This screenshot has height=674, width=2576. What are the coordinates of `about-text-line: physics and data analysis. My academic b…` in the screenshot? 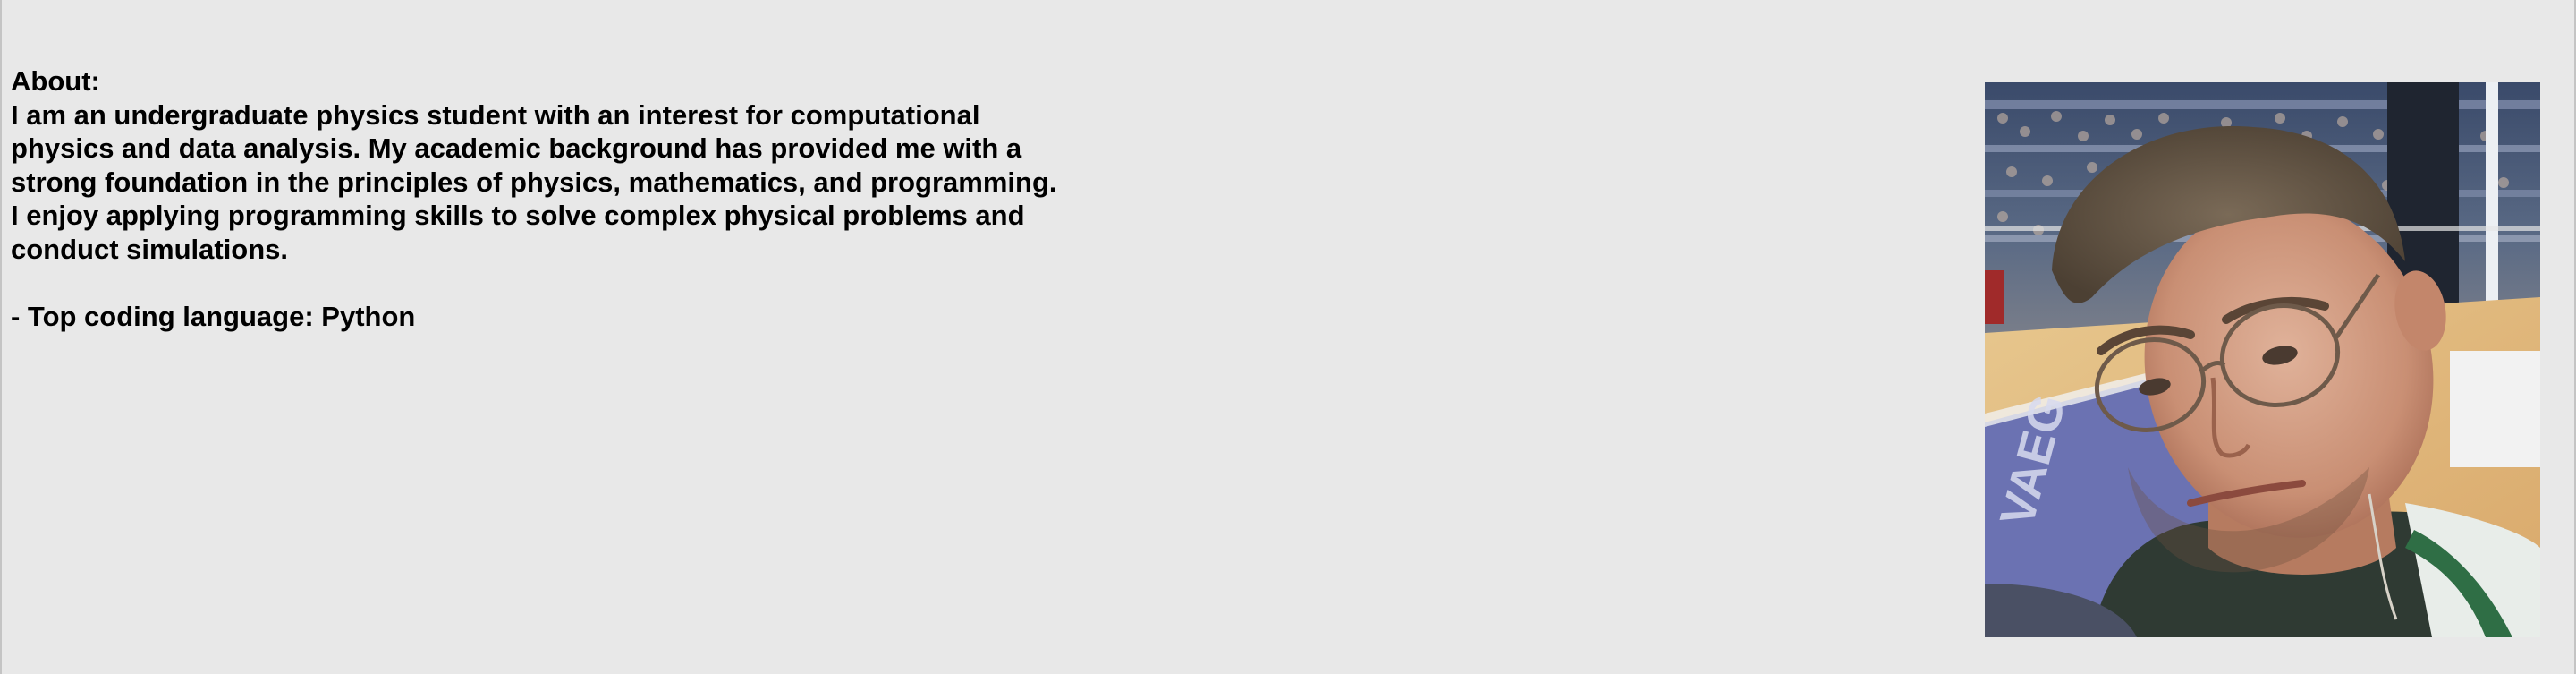 It's located at (516, 148).